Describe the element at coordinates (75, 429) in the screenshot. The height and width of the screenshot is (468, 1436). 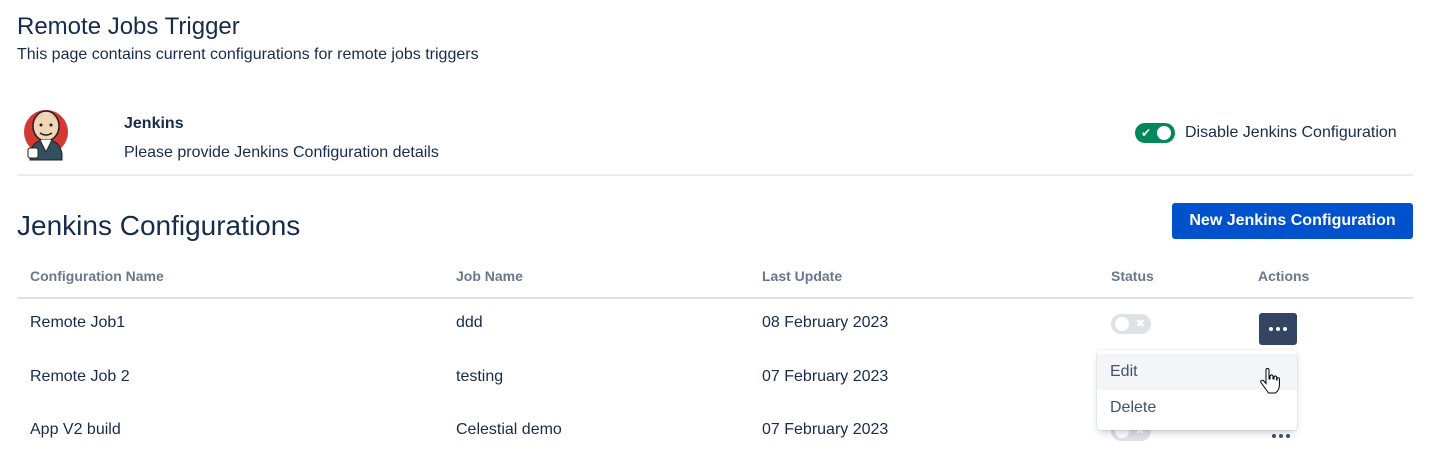
I see `configuration-name: App V2 build` at that location.